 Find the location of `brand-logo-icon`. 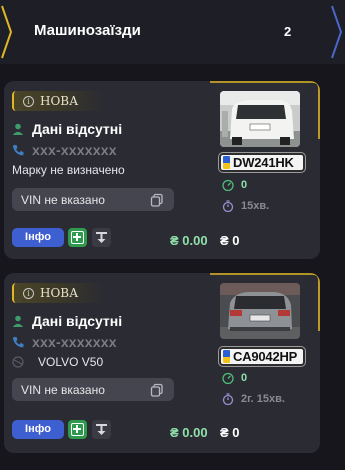

brand-logo-icon is located at coordinates (18, 362).